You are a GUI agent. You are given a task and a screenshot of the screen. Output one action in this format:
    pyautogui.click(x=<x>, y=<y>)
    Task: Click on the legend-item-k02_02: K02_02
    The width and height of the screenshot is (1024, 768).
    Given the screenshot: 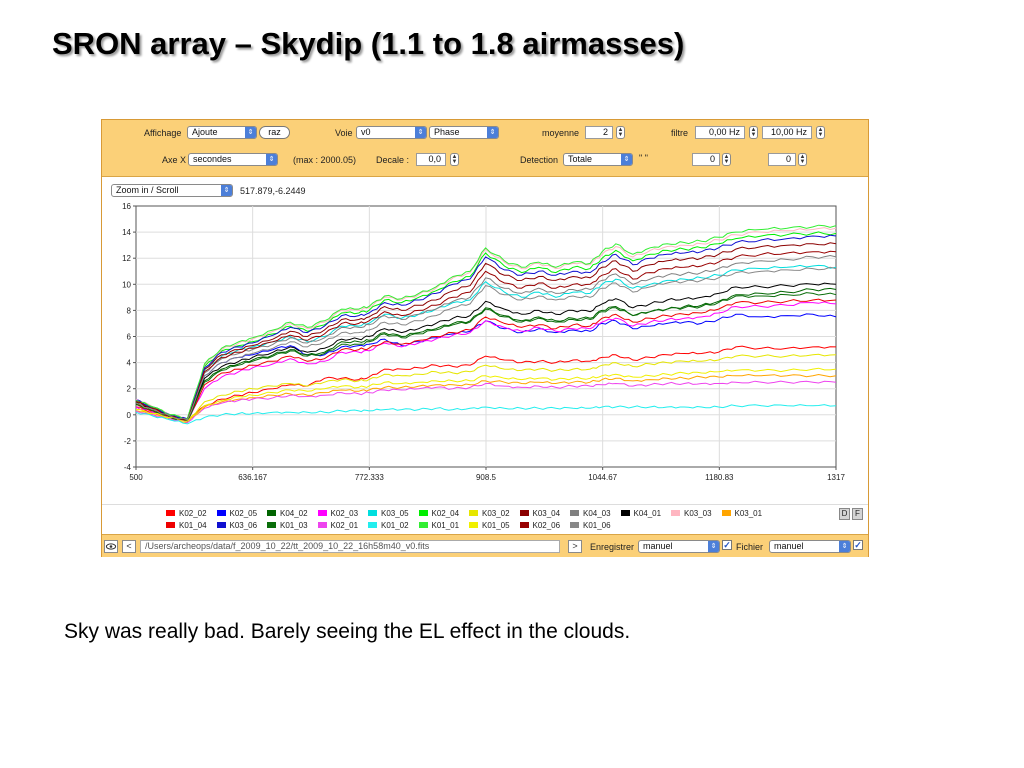 What is the action you would take?
    pyautogui.click(x=186, y=514)
    